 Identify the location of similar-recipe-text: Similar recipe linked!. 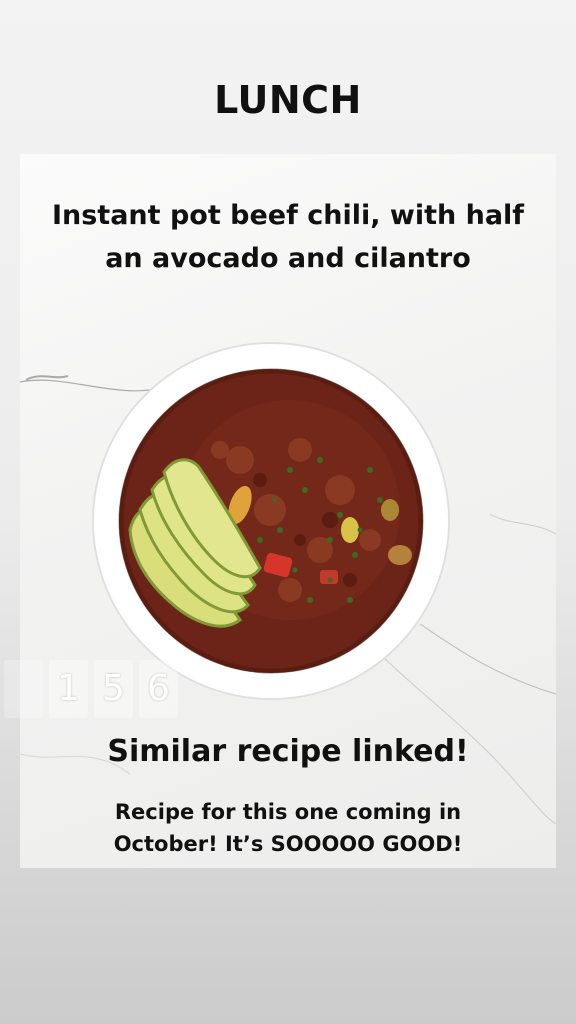
(288, 751).